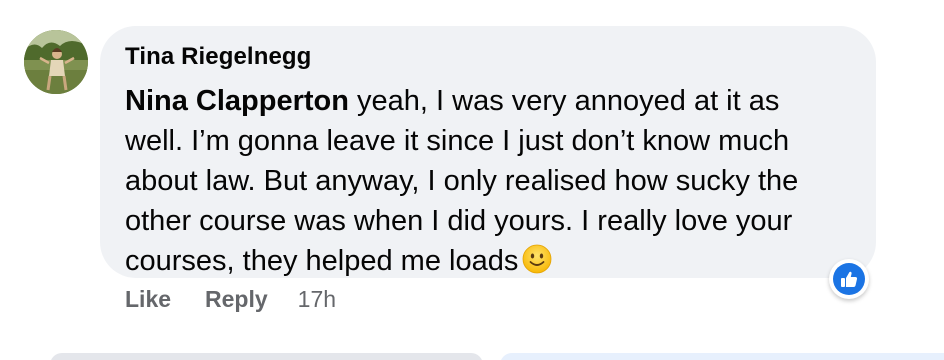 This screenshot has width=944, height=360. Describe the element at coordinates (266, 356) in the screenshot. I see `next-comment-bubble` at that location.